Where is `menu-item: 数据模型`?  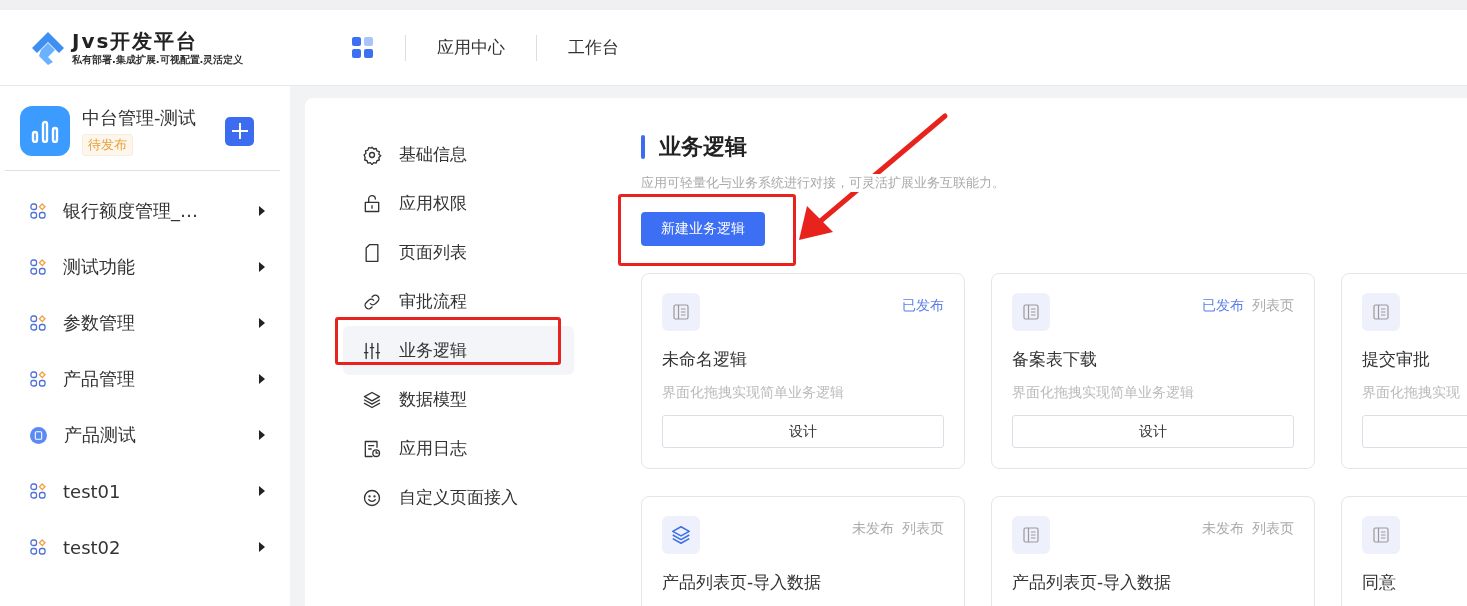 menu-item: 数据模型 is located at coordinates (458, 399).